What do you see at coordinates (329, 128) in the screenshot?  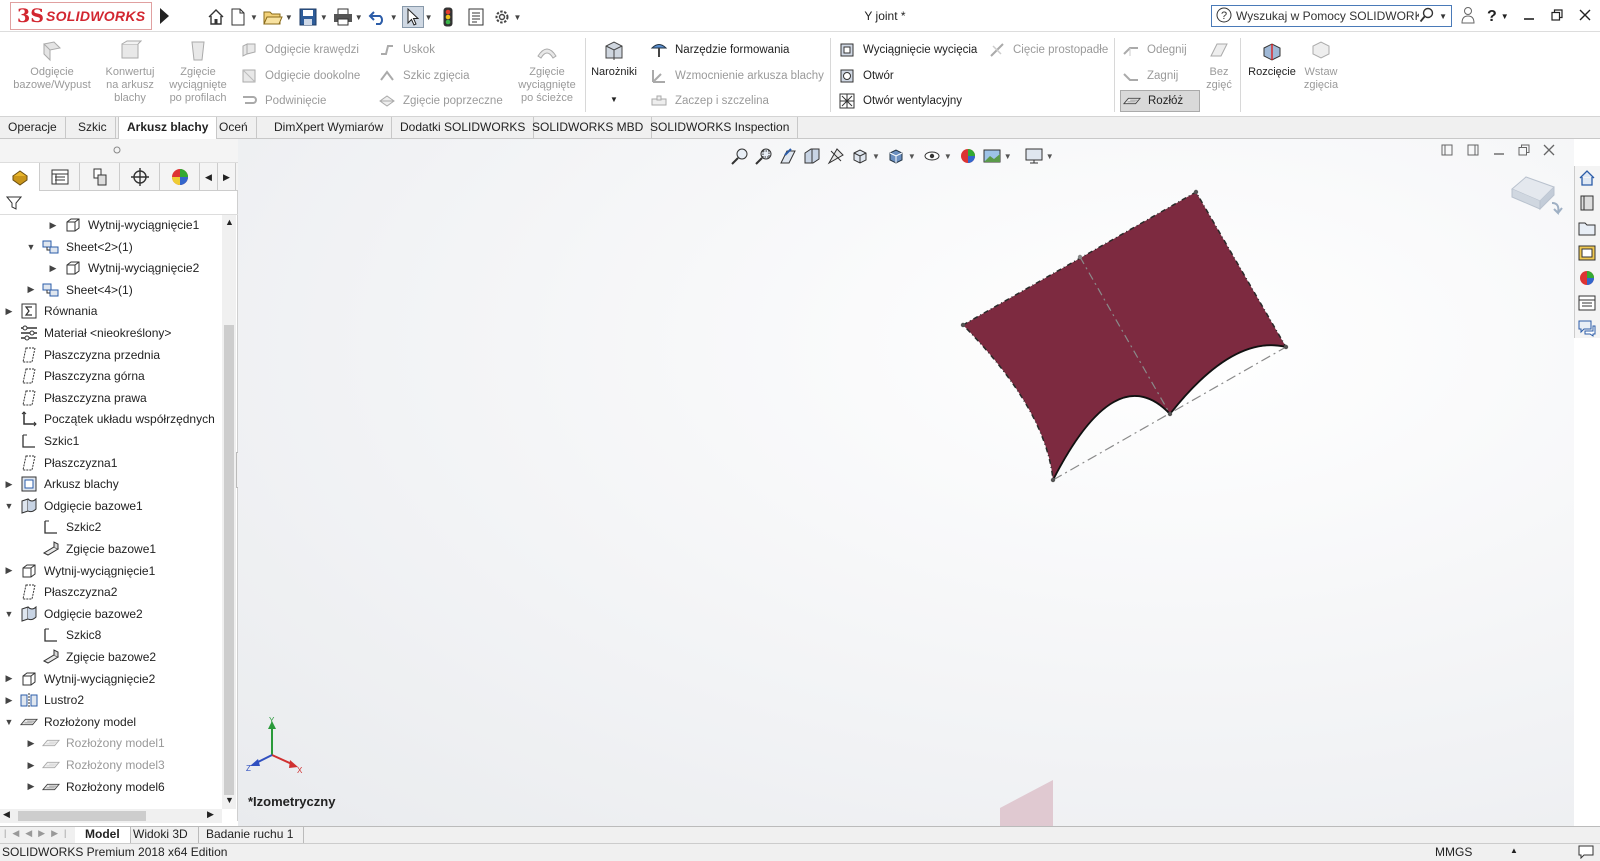 I see `tab-dimxpert: DimXpert Wymiarów` at bounding box center [329, 128].